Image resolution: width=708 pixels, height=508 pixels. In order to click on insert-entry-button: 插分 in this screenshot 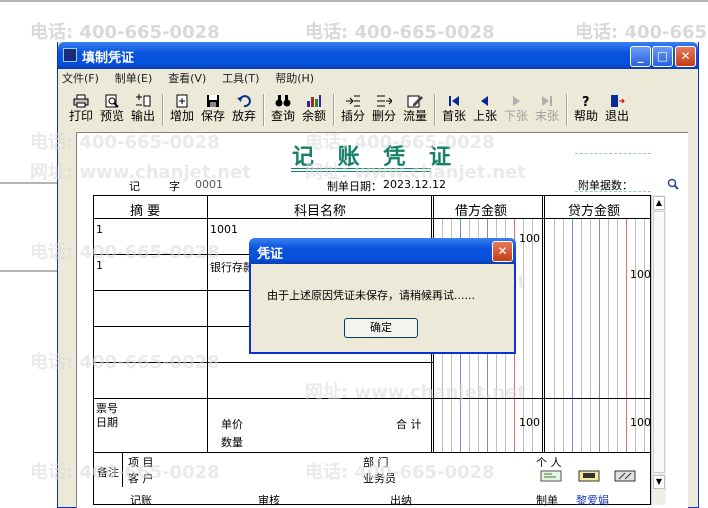, I will do `click(353, 110)`.